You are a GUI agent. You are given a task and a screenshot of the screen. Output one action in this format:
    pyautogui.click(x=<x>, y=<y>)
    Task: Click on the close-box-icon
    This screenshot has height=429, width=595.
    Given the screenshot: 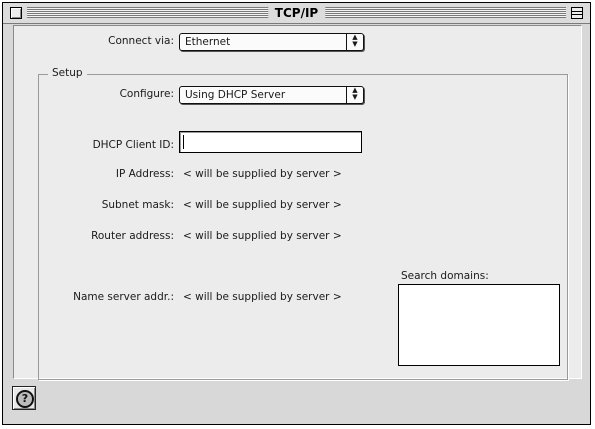 What is the action you would take?
    pyautogui.click(x=16, y=13)
    